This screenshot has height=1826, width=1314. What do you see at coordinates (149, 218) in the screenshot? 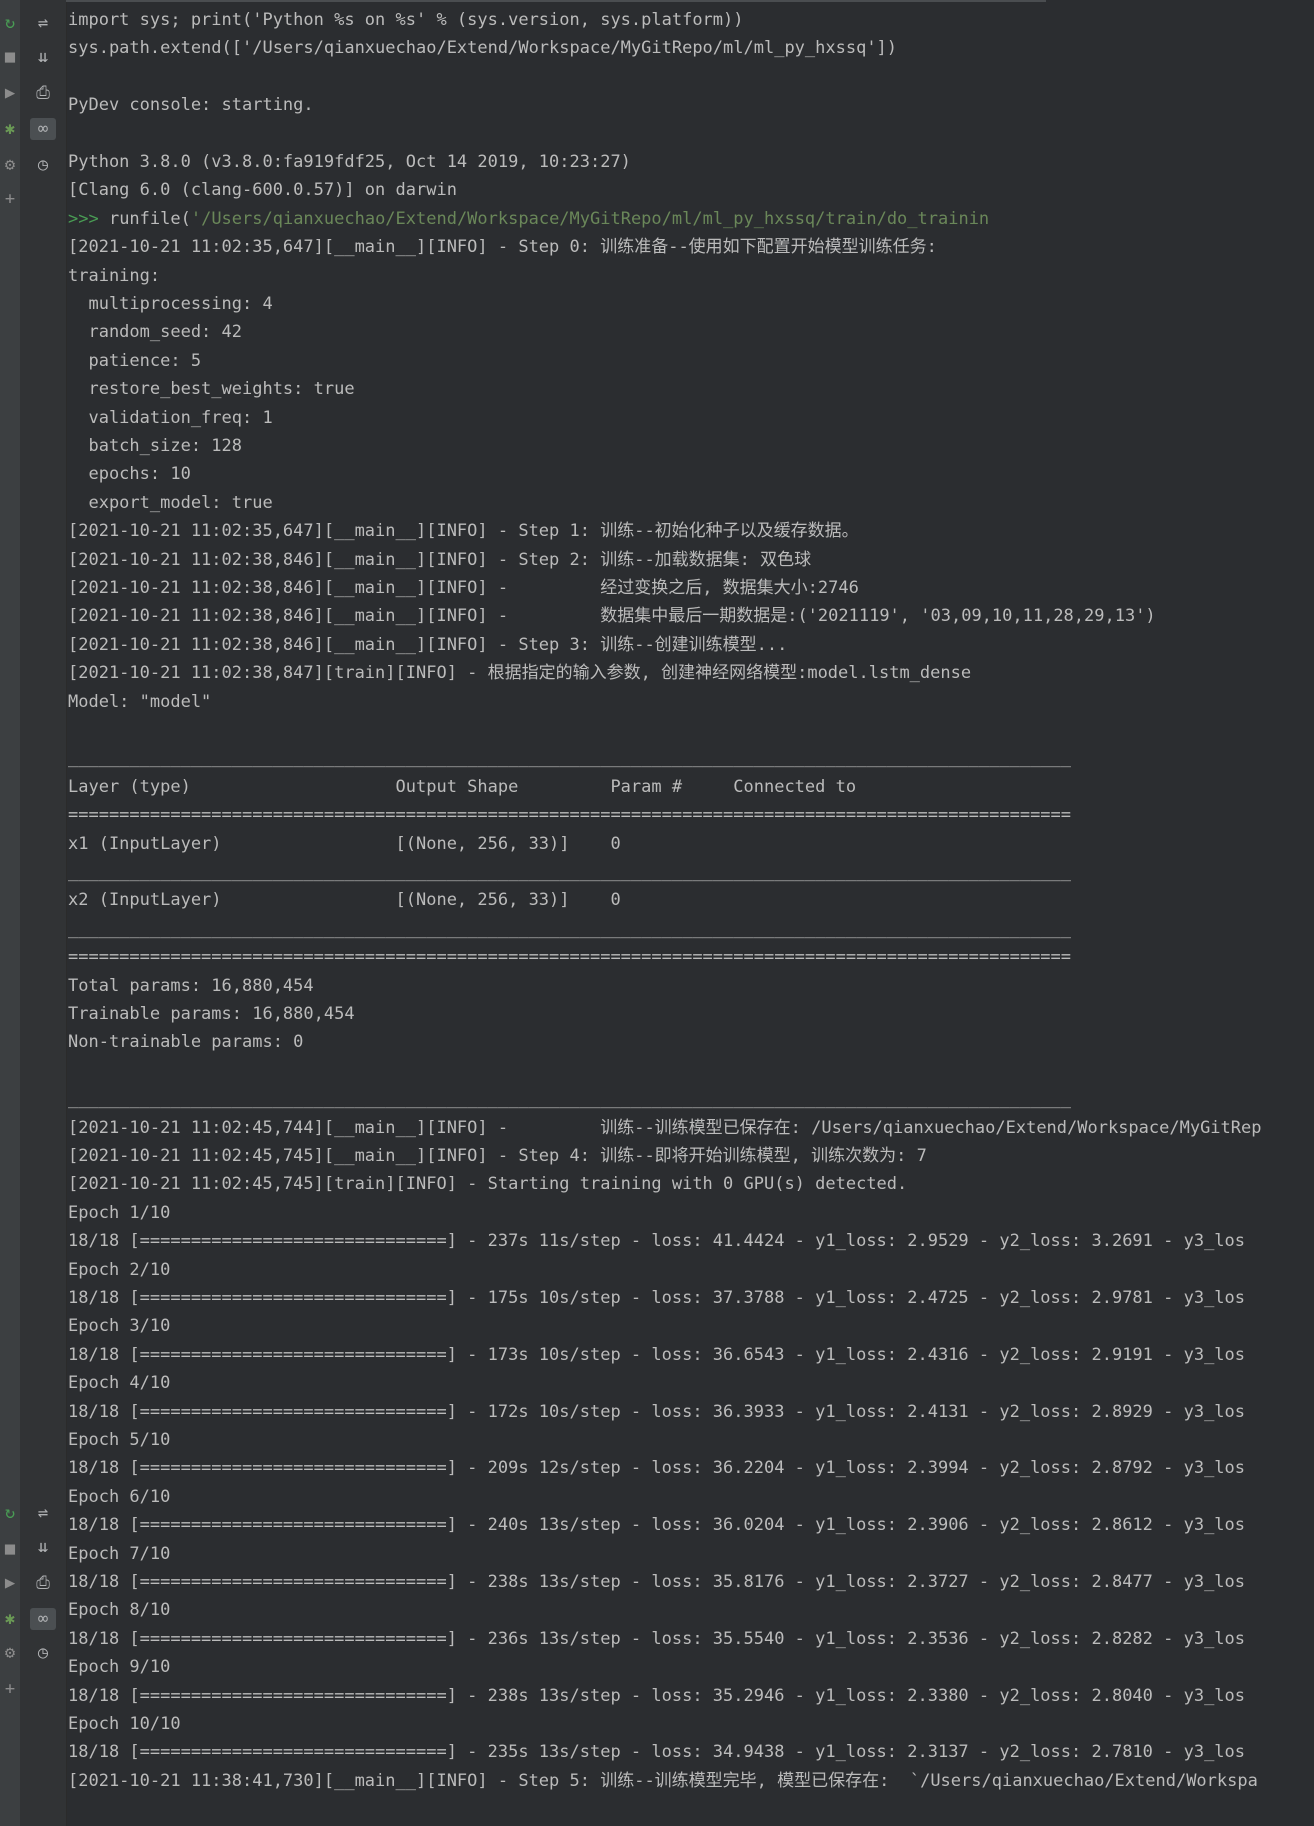
I see `runfile-call: runfile(` at bounding box center [149, 218].